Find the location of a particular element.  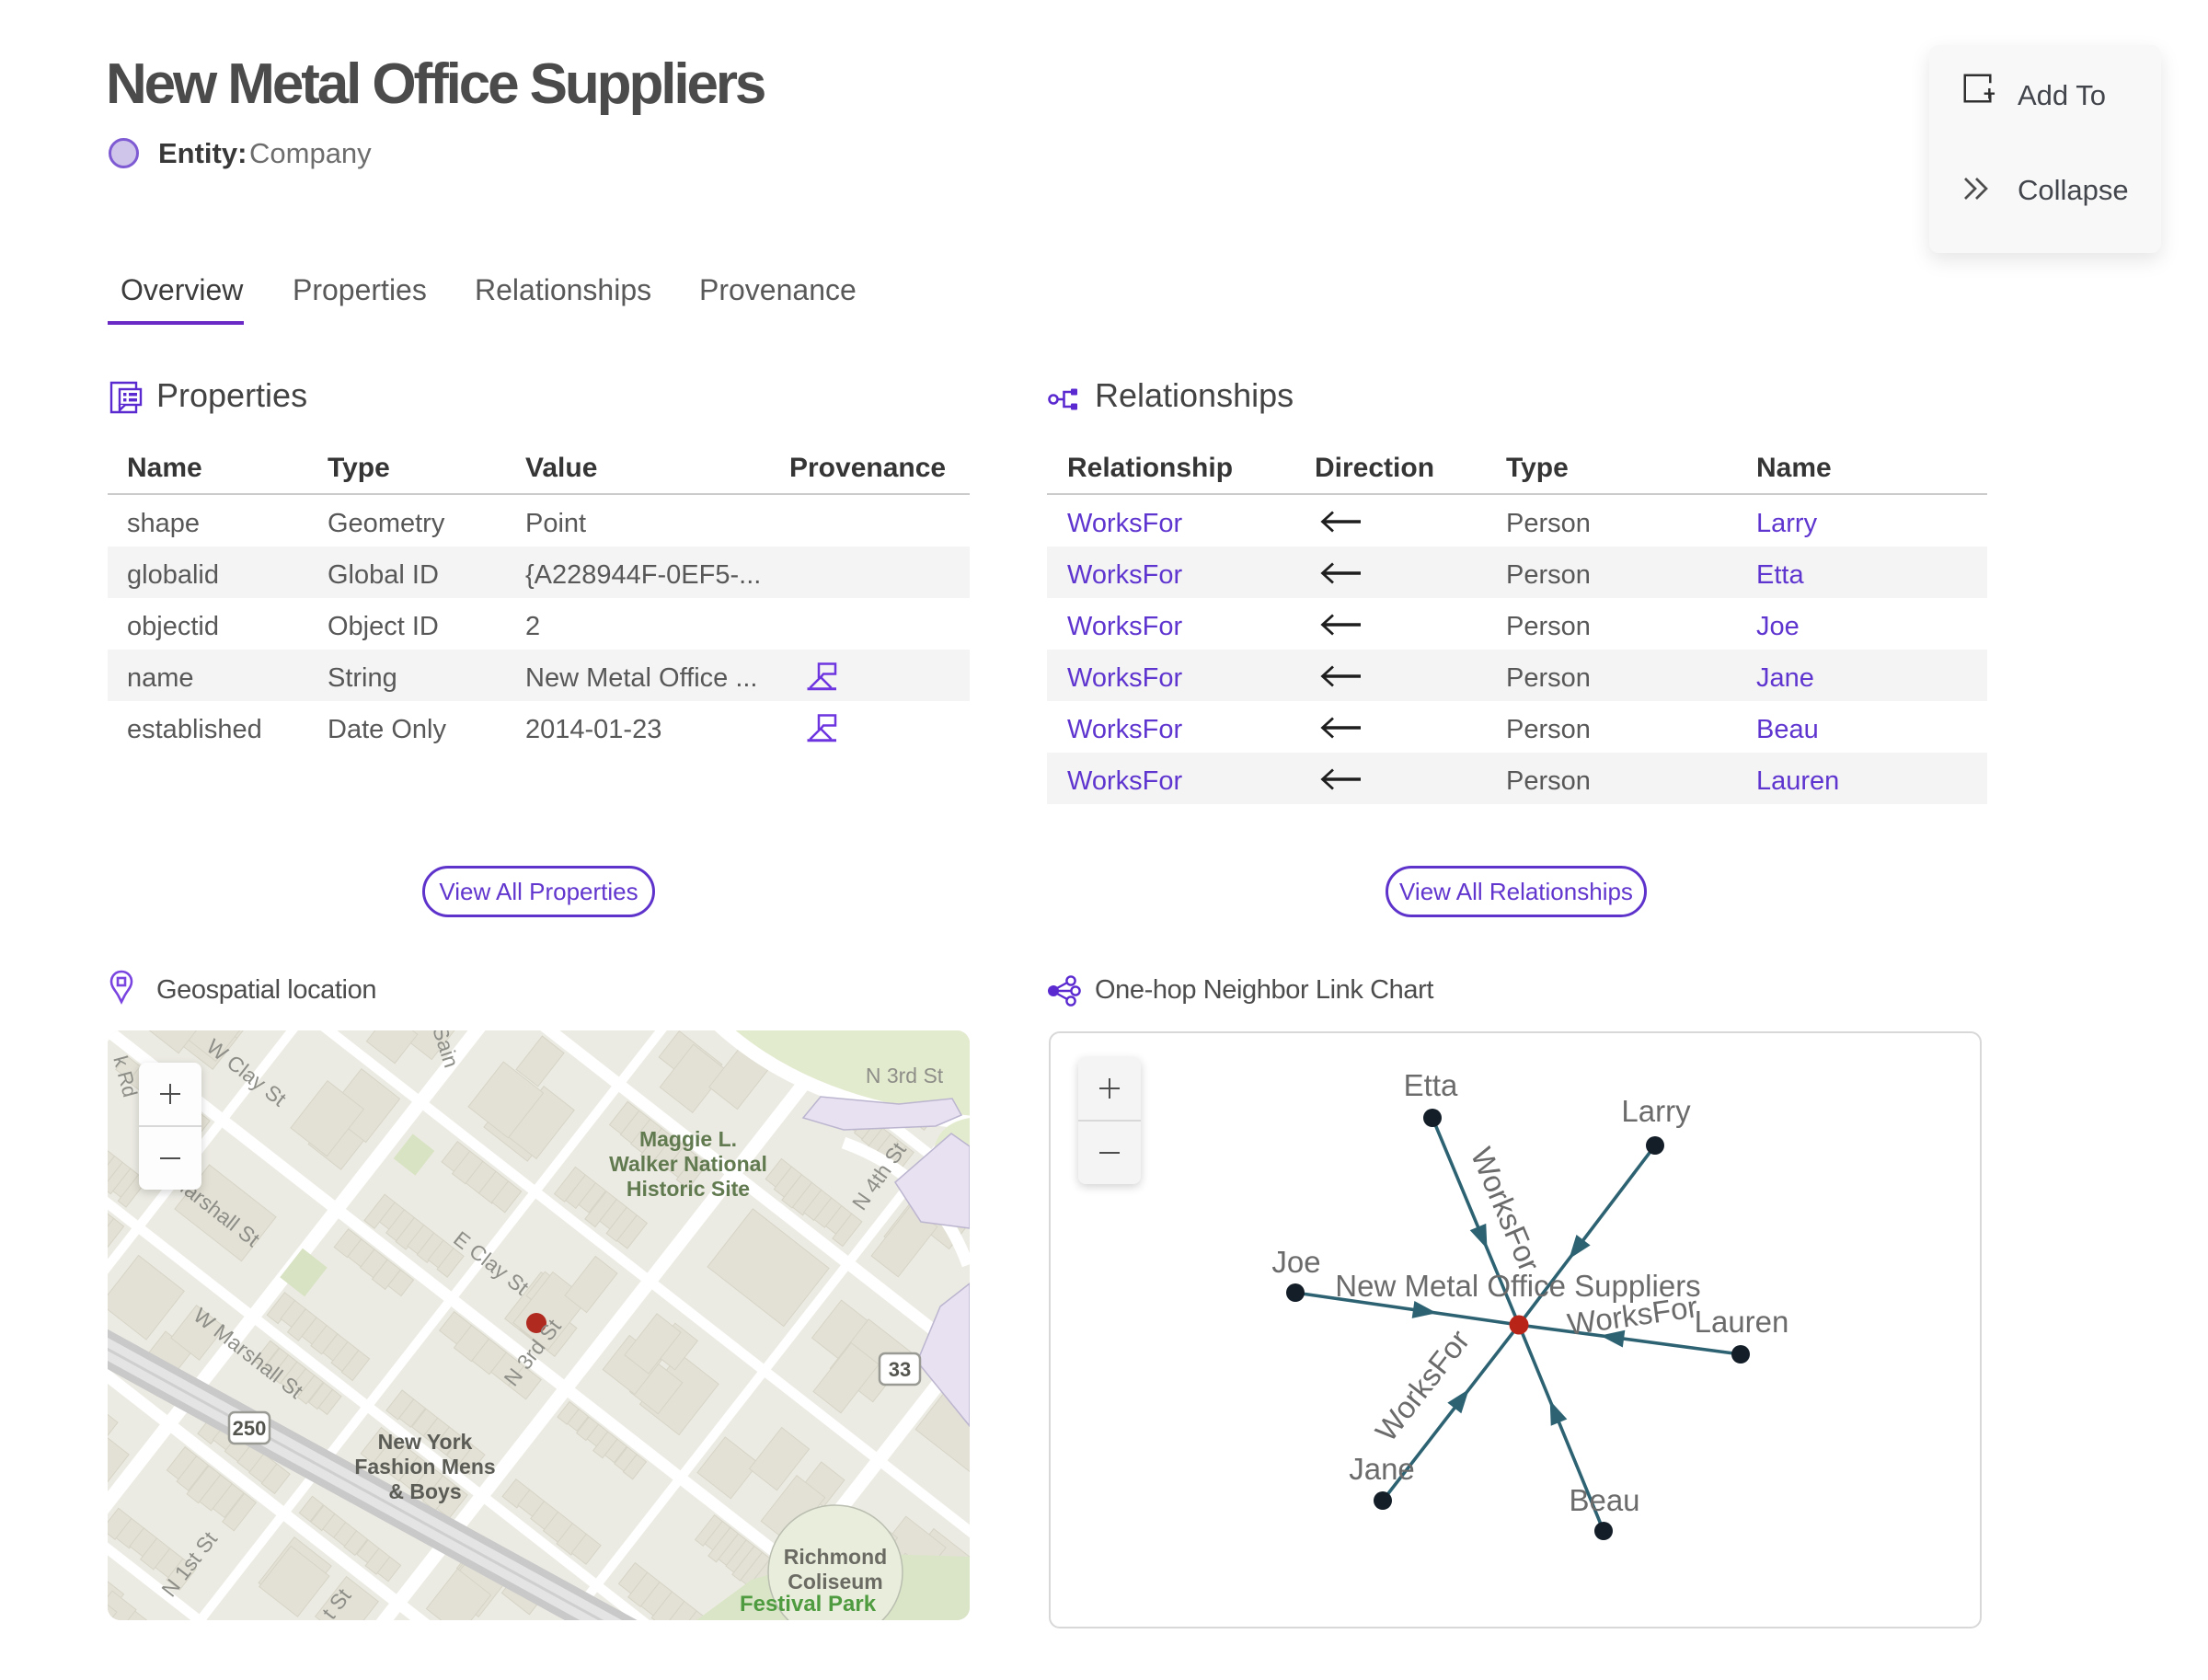

svg-text: Festival Park is located at coordinates (808, 1604).